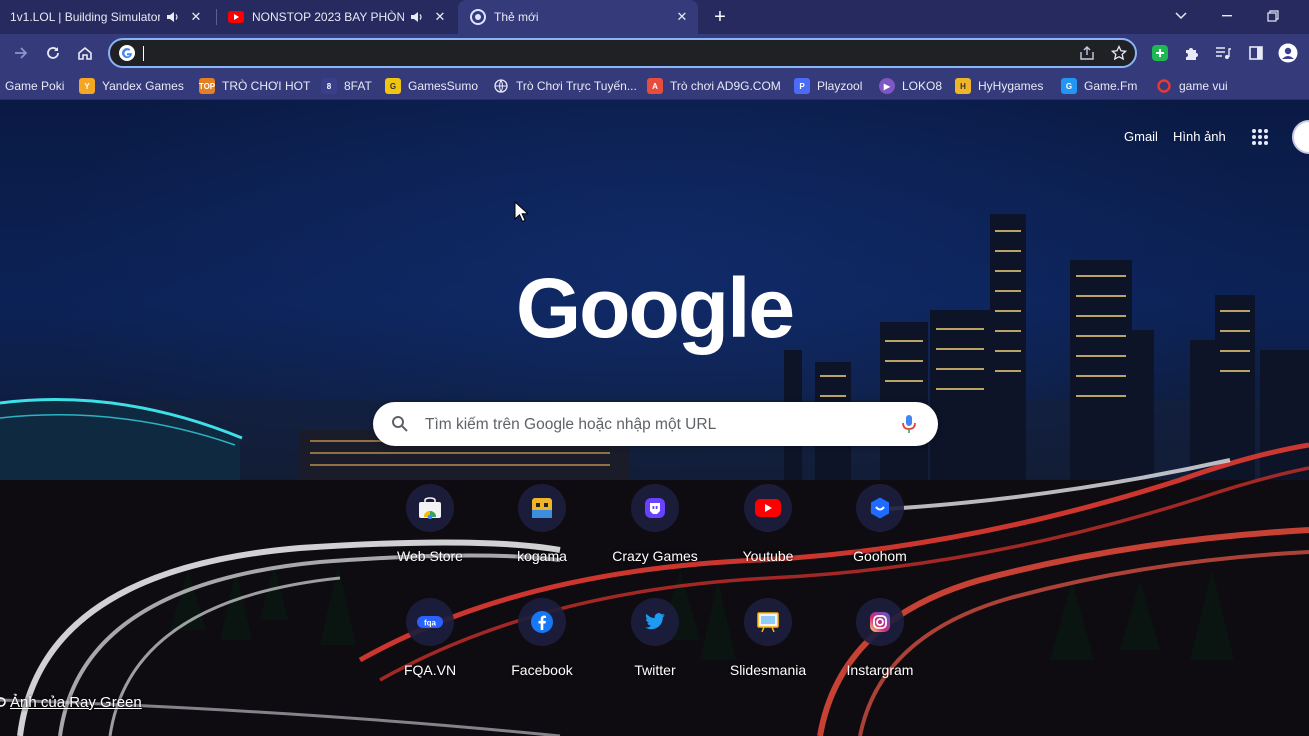  What do you see at coordinates (768, 622) in the screenshot?
I see `slidesmania-icon` at bounding box center [768, 622].